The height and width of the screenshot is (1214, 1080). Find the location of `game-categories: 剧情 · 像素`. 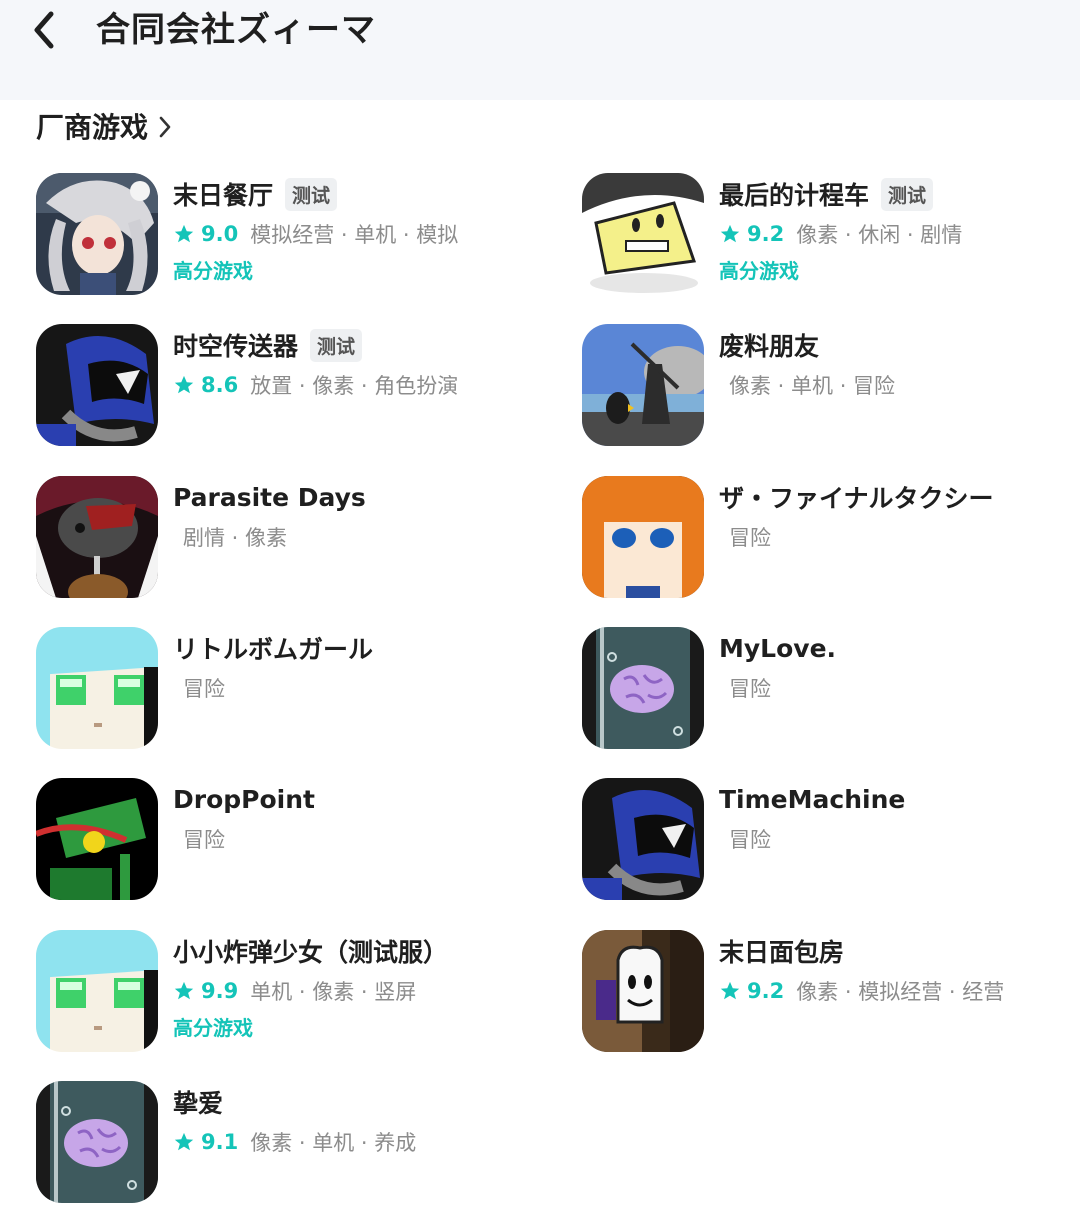

game-categories: 剧情 · 像素 is located at coordinates (235, 538).